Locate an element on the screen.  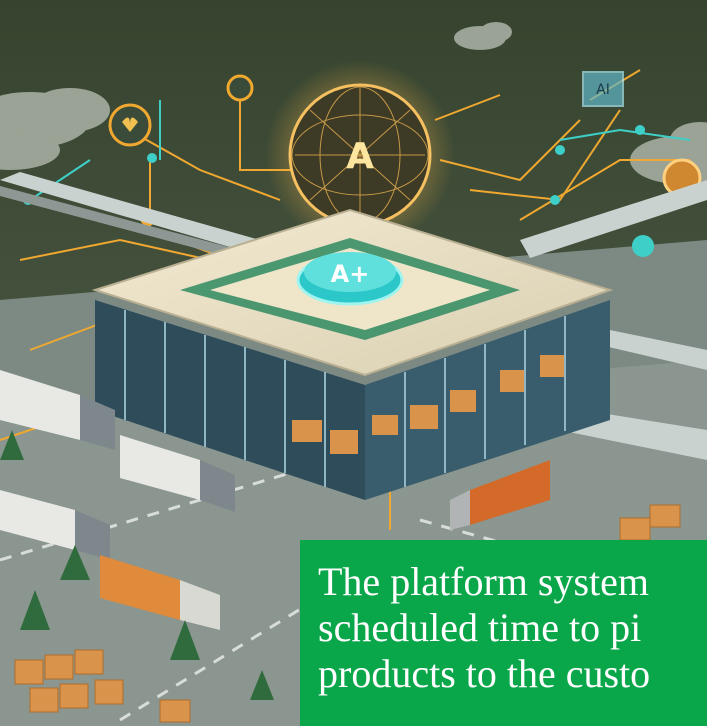
caption-line-1: The platform system is located at coordinates (484, 581).